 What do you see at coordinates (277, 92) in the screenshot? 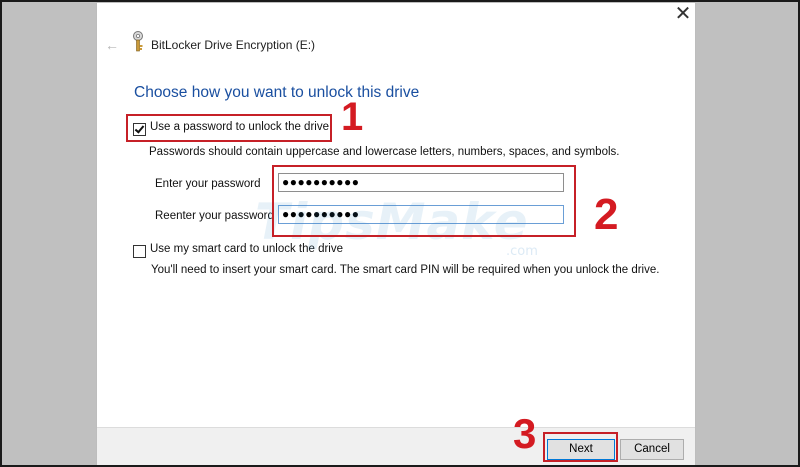
I see `page-heading: Choose how you want to unlock this drive` at bounding box center [277, 92].